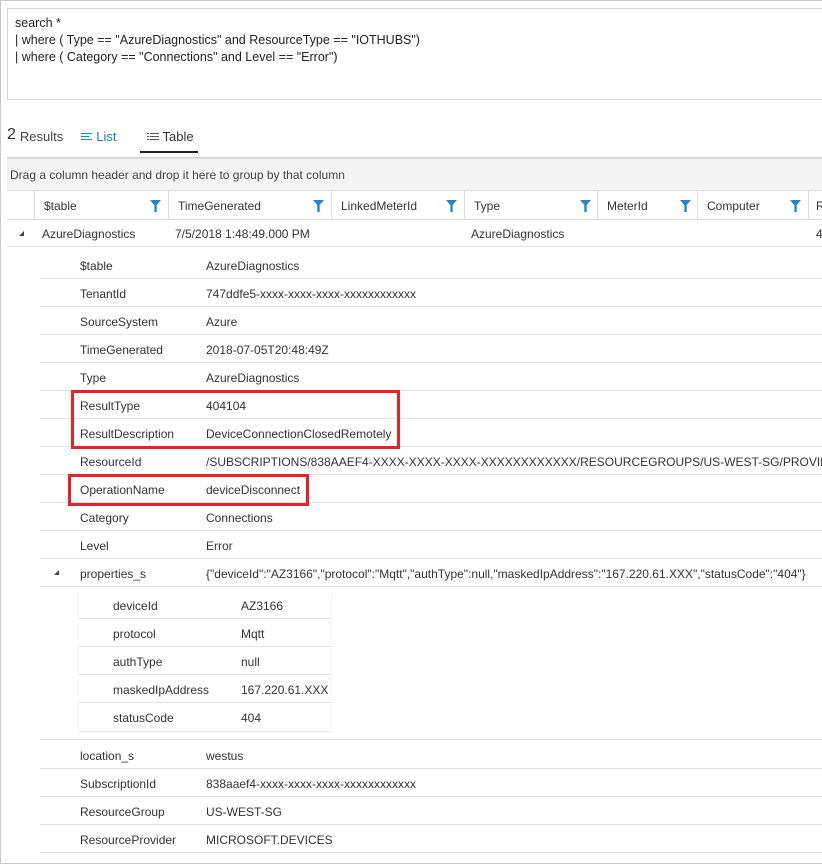 This screenshot has width=822, height=864. What do you see at coordinates (93, 378) in the screenshot?
I see `detail-key: Type` at bounding box center [93, 378].